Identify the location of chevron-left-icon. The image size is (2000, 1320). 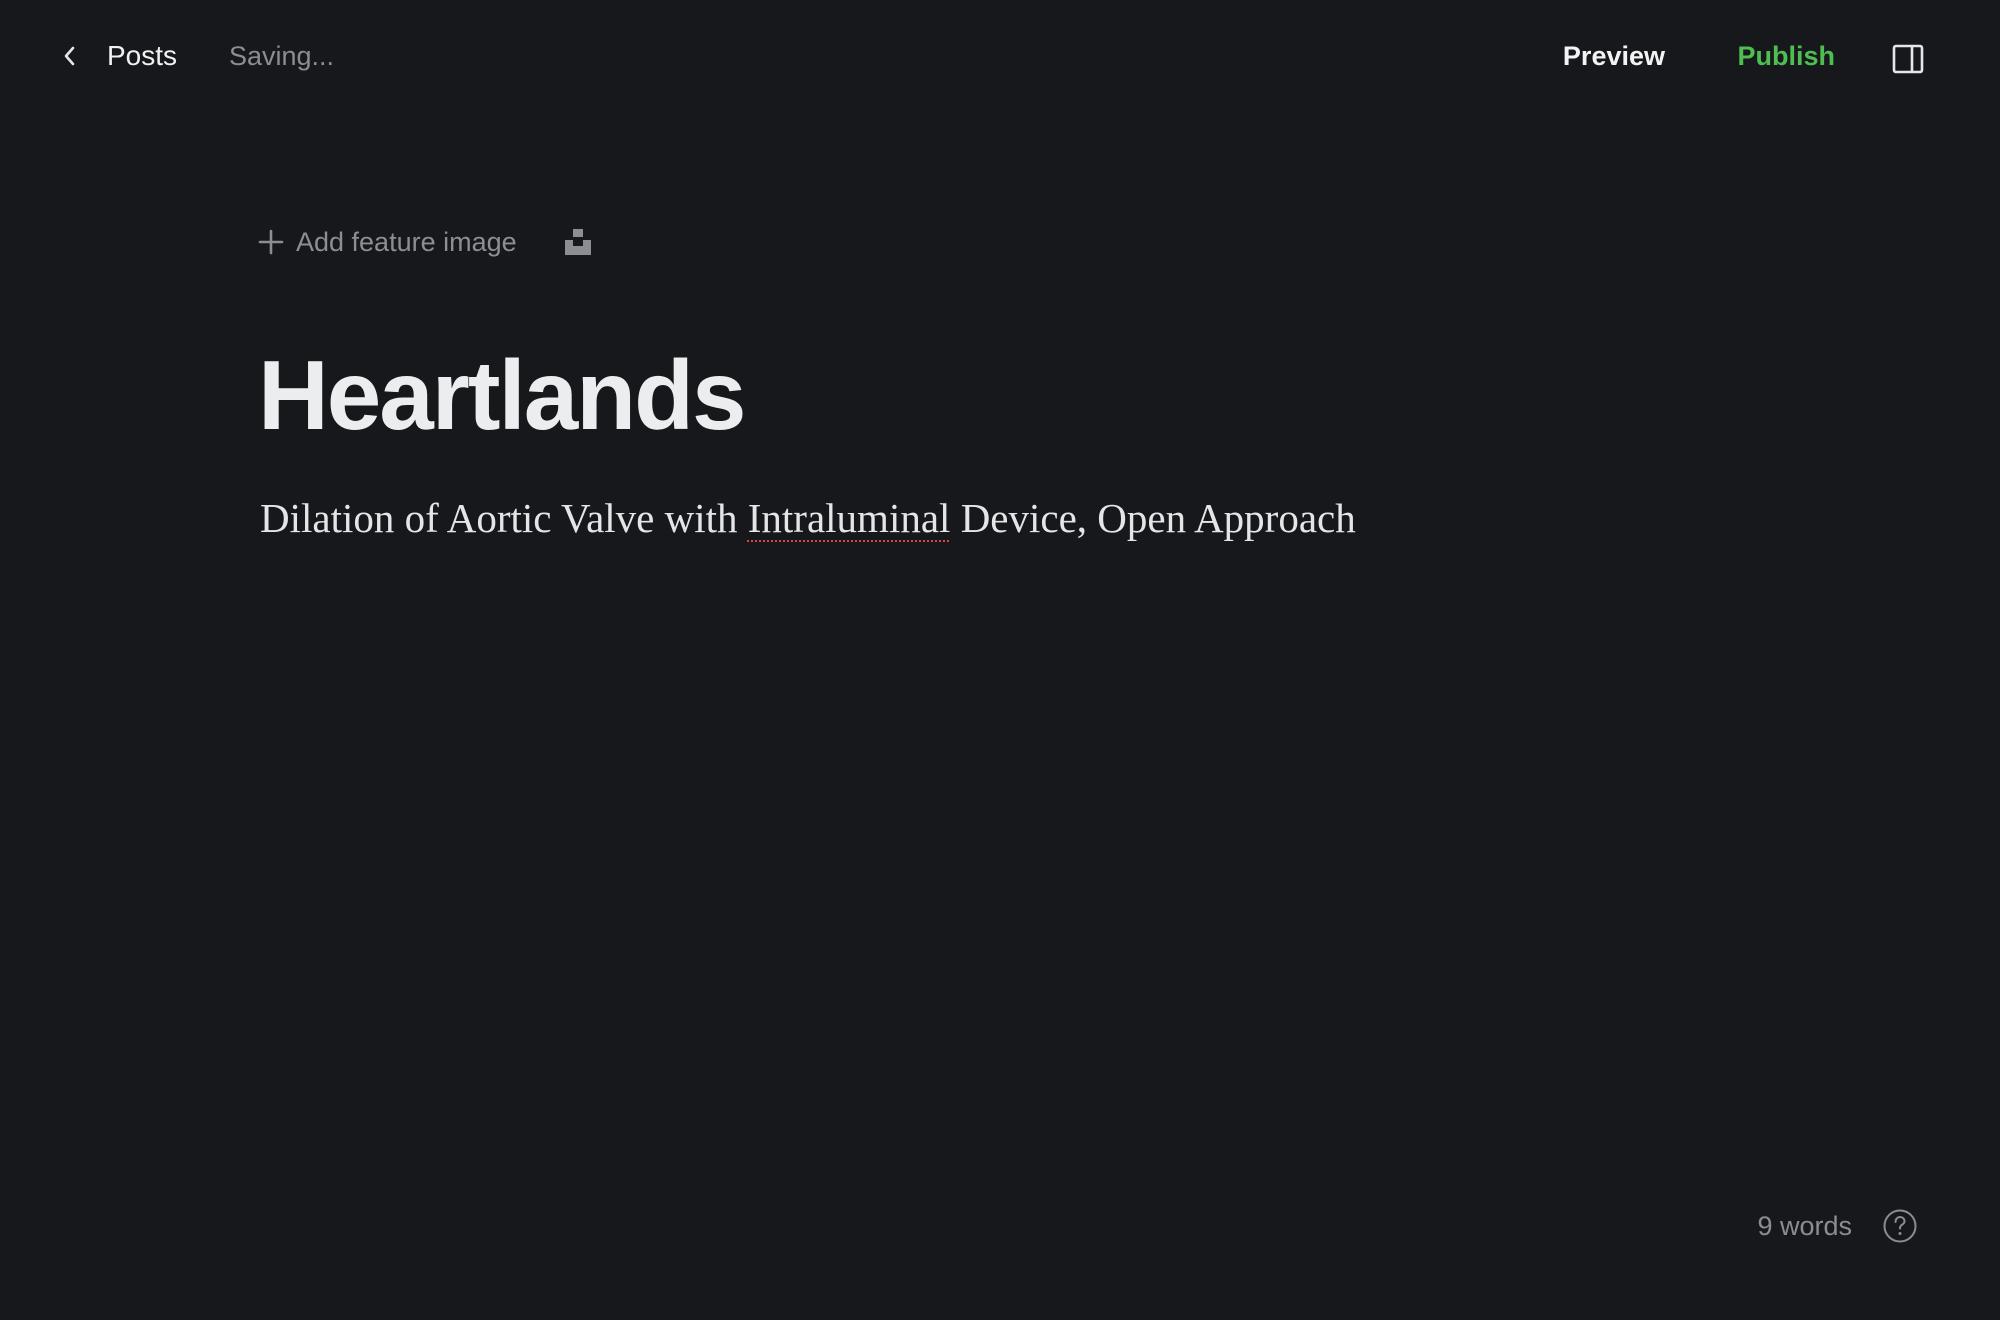
(69, 56).